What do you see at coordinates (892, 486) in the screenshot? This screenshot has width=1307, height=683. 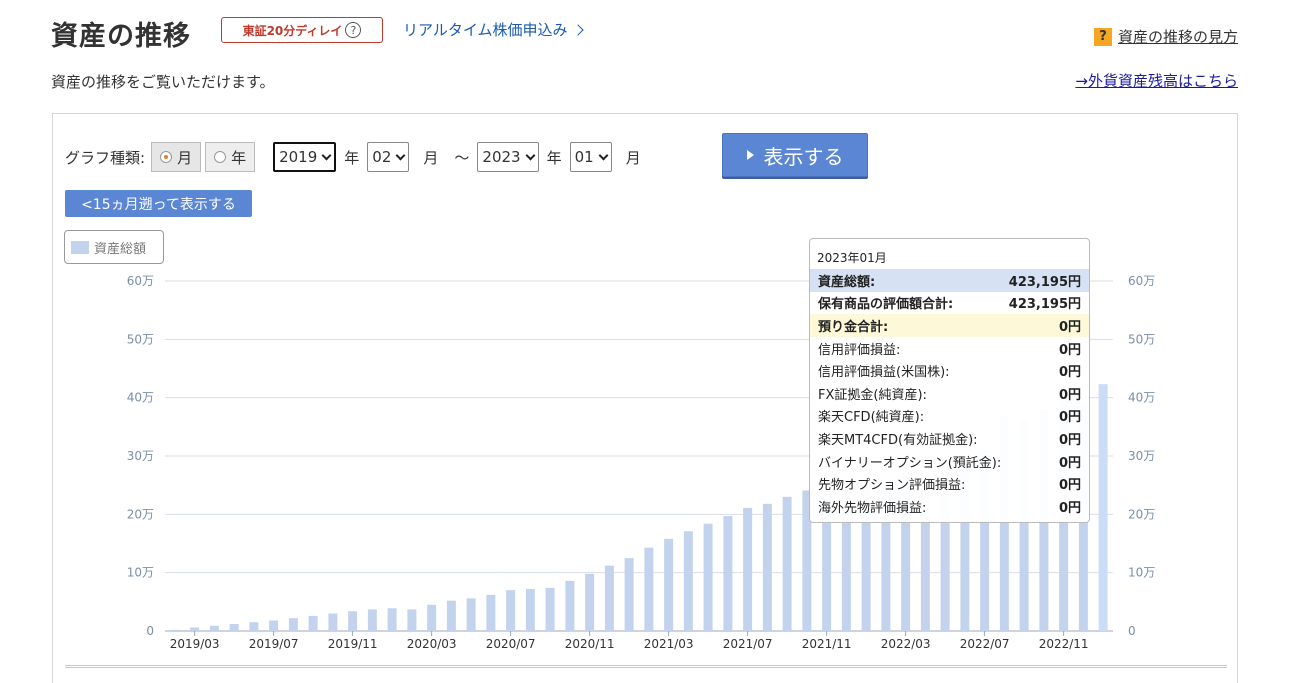 I see `tooltip-row-label: 先物オプション評価損益:` at bounding box center [892, 486].